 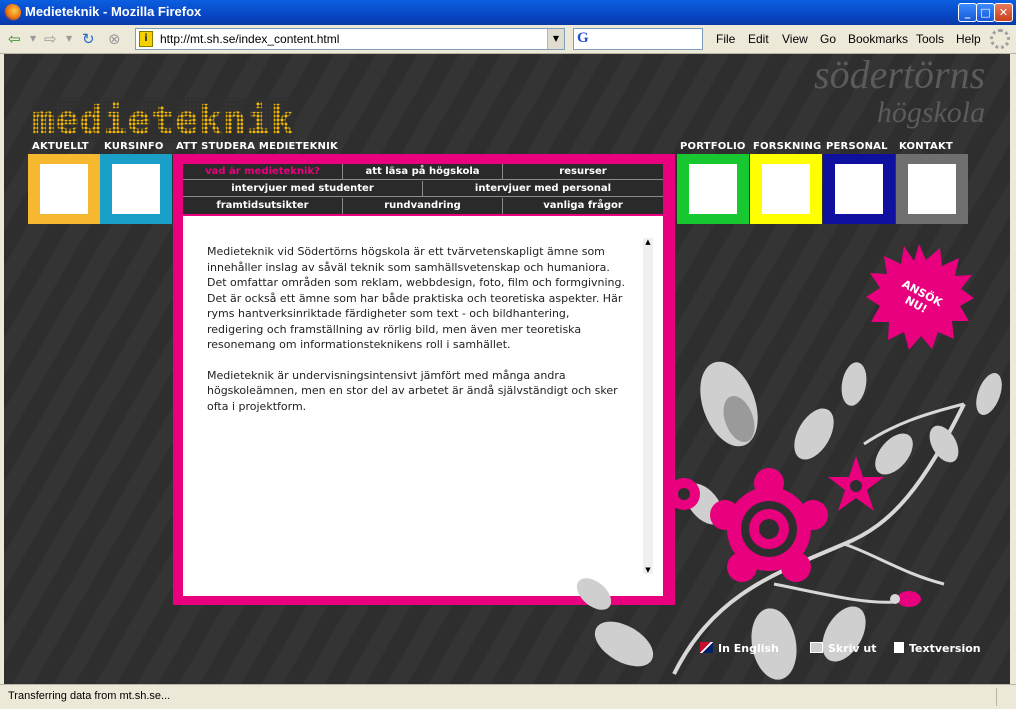 What do you see at coordinates (423, 172) in the screenshot?
I see `subnav-att-lasa-pa-hogskola: att läsa på högskola` at bounding box center [423, 172].